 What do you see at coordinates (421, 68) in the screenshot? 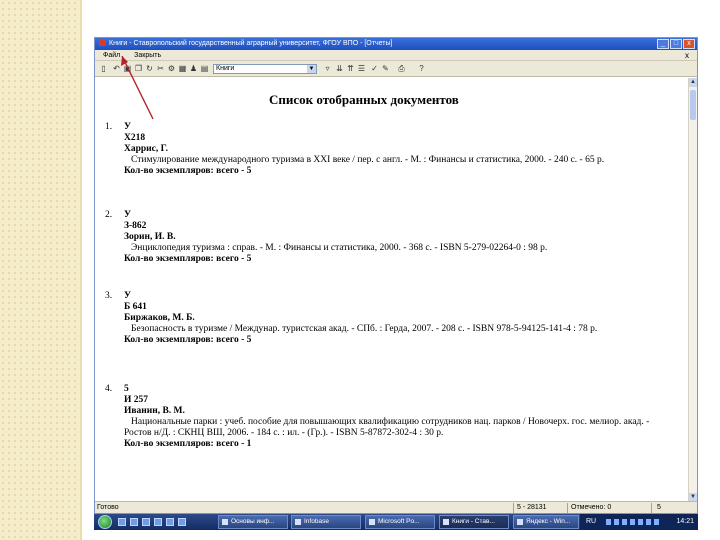
I see `help-icon: ?` at bounding box center [421, 68].